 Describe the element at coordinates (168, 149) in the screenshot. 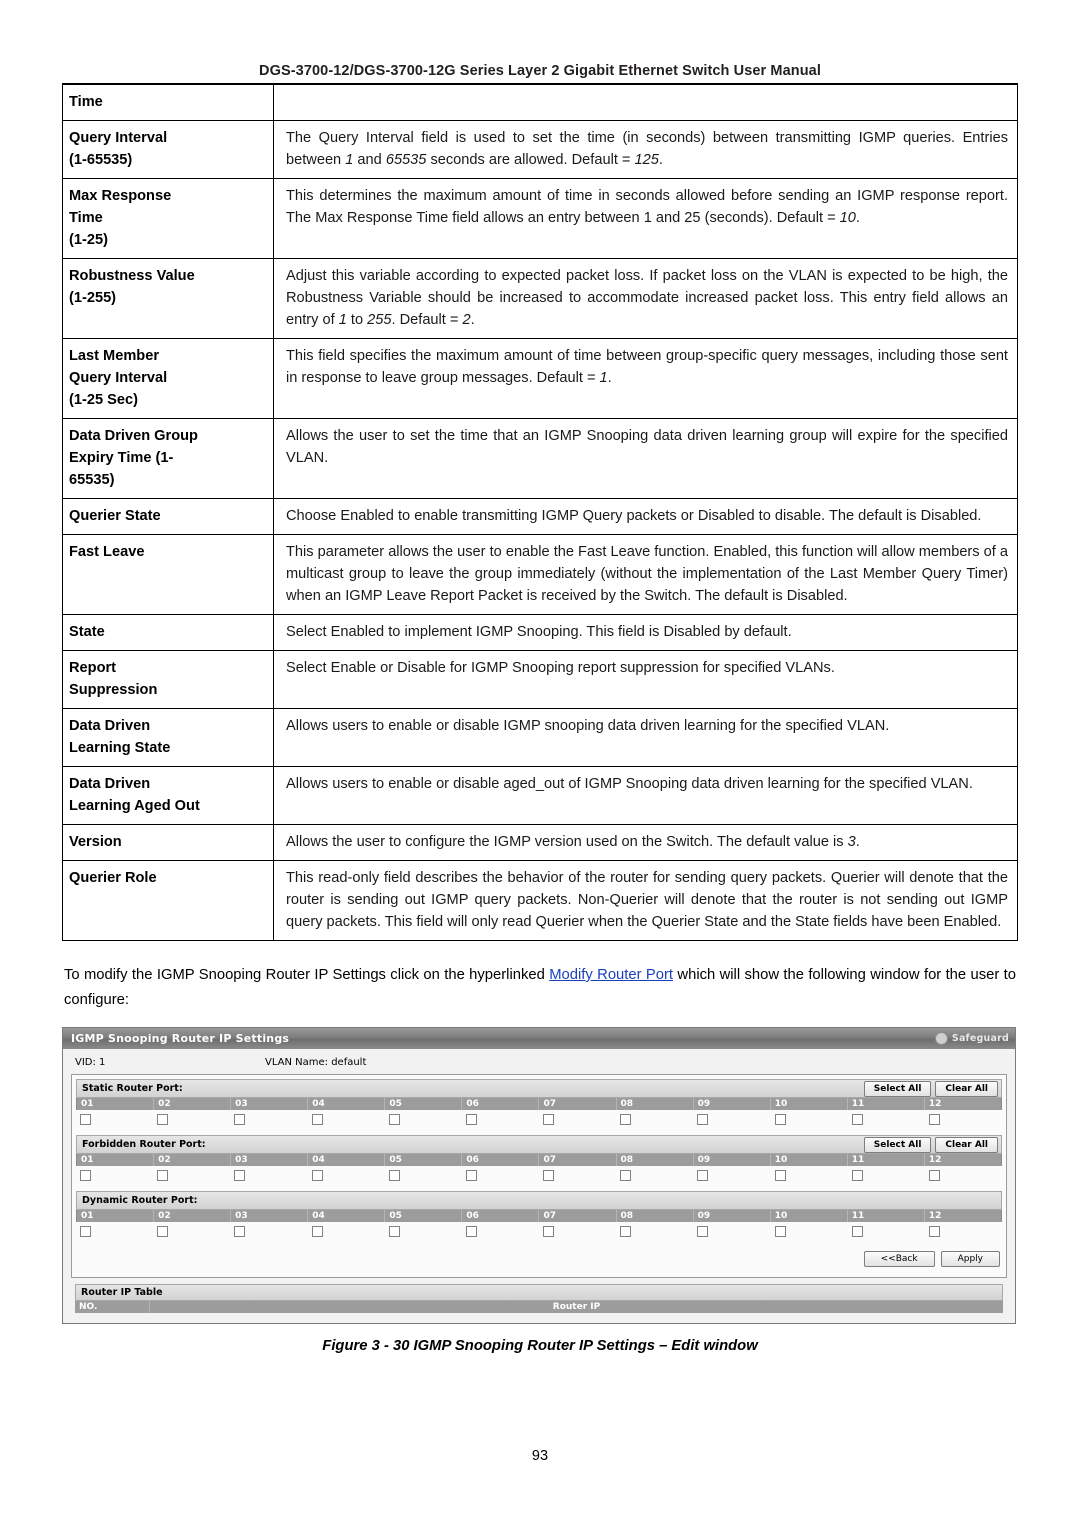

I see `parameter-label: Query Interval (1-65535)` at that location.